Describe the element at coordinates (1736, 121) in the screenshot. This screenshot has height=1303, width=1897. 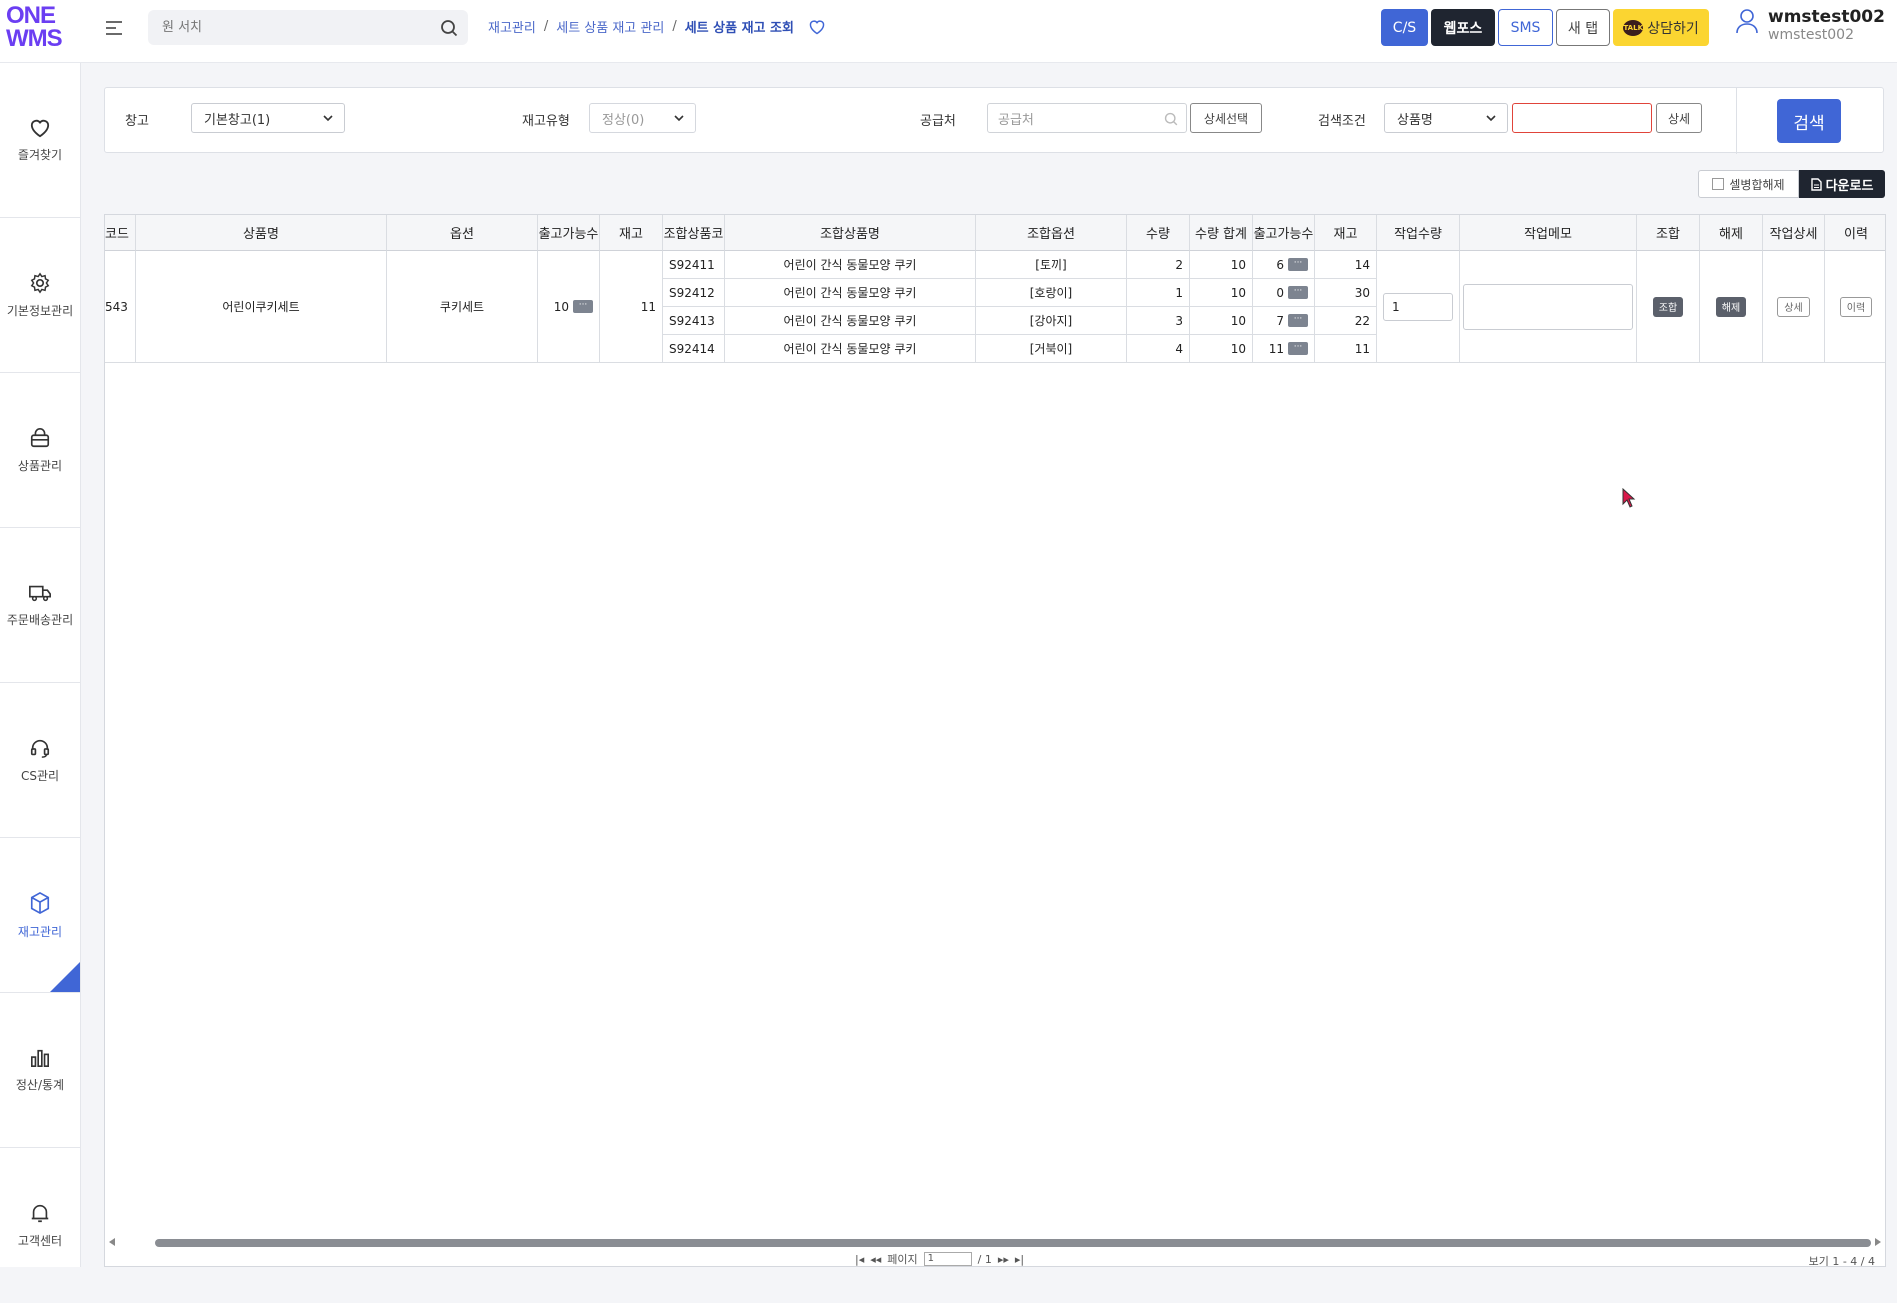
I see `divider` at that location.